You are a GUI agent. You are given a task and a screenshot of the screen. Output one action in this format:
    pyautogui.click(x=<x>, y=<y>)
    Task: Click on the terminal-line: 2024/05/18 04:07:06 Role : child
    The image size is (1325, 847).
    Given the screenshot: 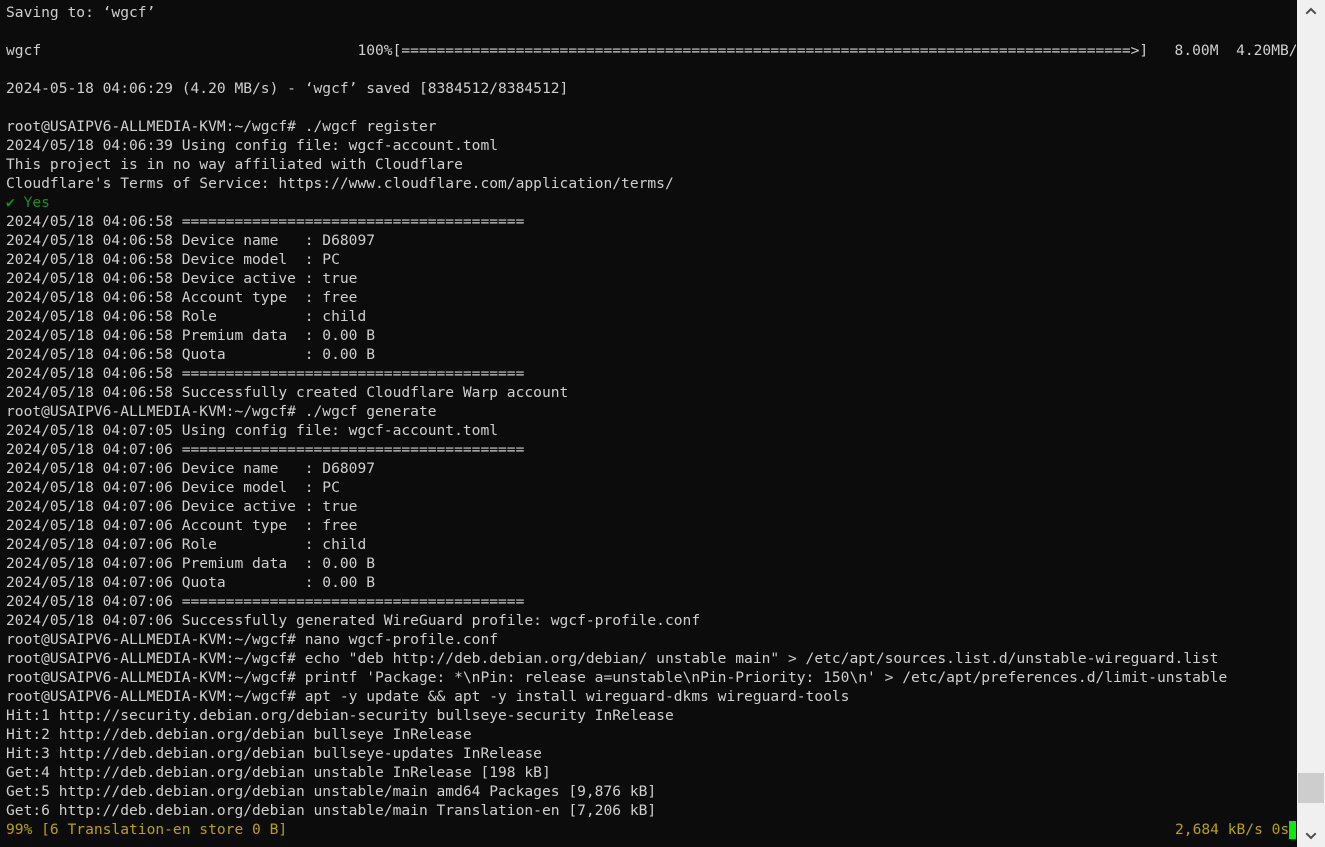 What is the action you would take?
    pyautogui.click(x=186, y=544)
    